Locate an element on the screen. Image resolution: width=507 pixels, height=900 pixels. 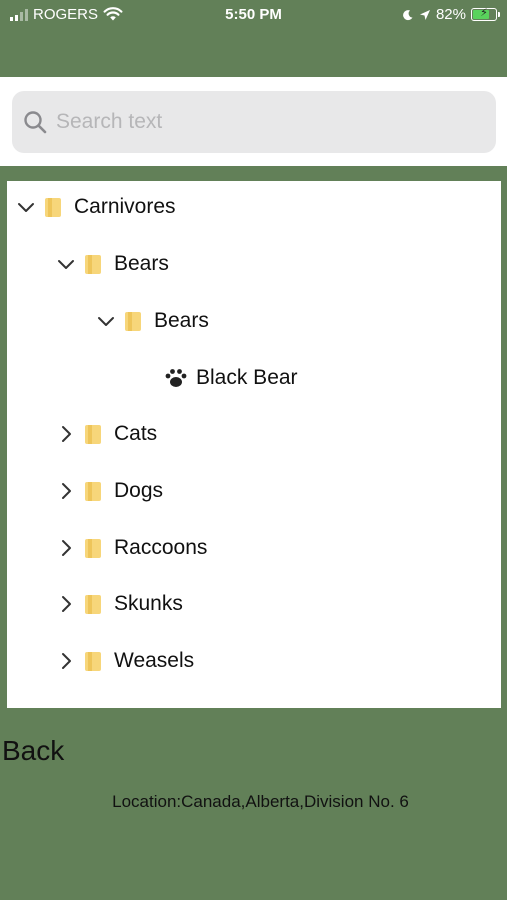
moon-icon is located at coordinates (408, 14).